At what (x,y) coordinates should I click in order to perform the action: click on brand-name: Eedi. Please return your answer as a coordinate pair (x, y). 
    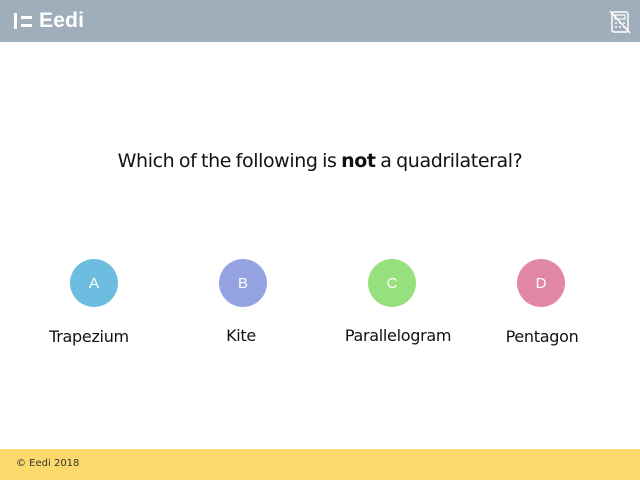
    Looking at the image, I should click on (62, 20).